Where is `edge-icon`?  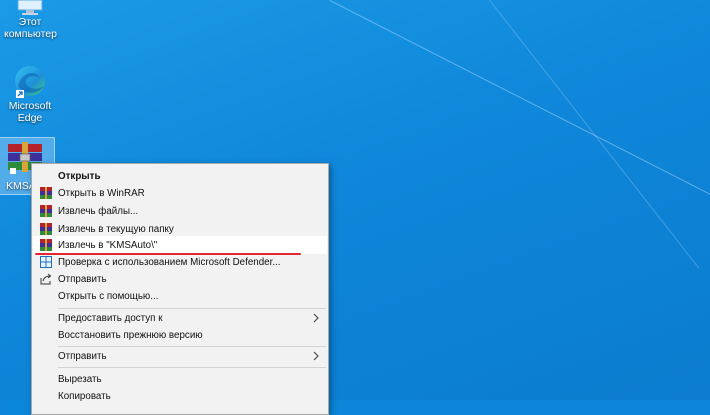
edge-icon is located at coordinates (30, 82).